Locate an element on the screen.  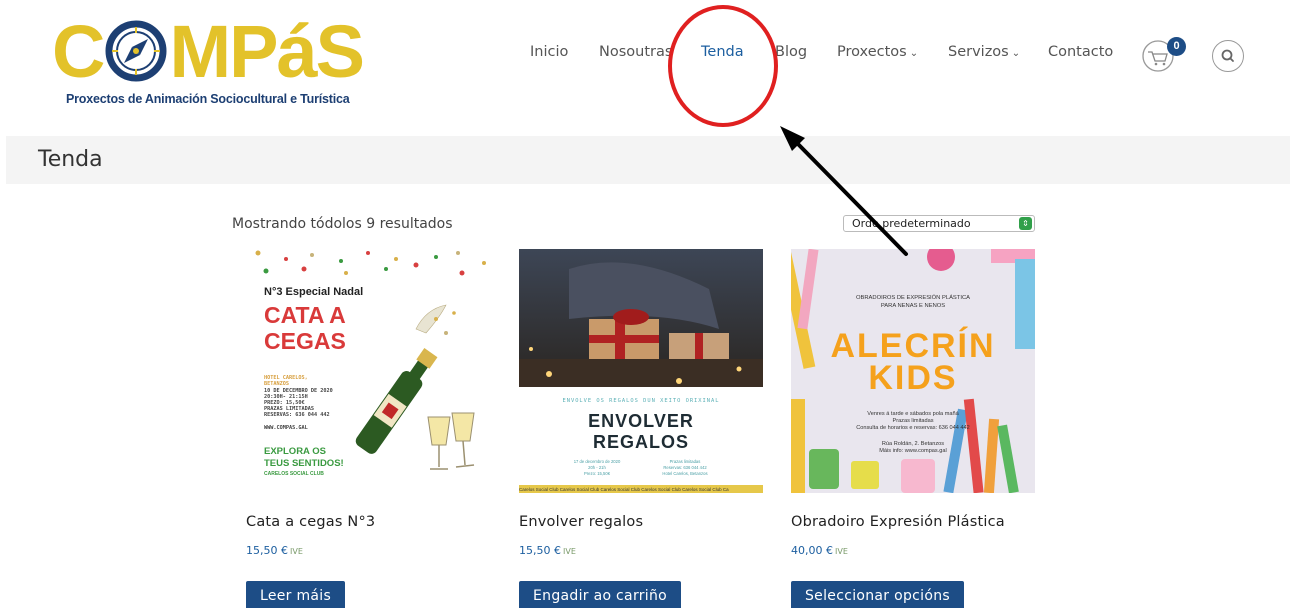
poster-title-line-1: ENVOLVER is located at coordinates (641, 421).